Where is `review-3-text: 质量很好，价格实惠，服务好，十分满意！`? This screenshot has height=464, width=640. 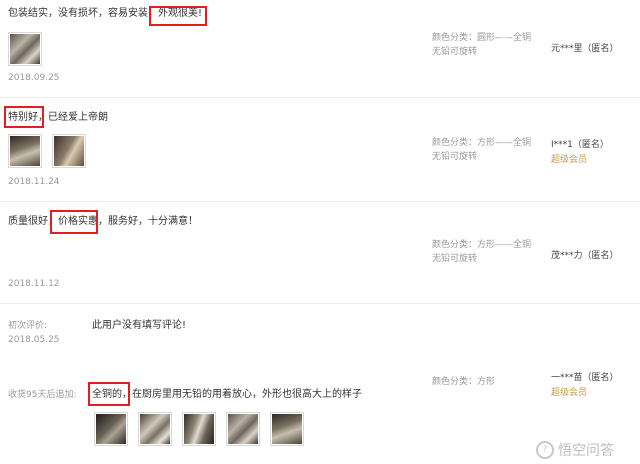
review-3-text: 质量很好，价格实惠，服务好，十分满意！ is located at coordinates (103, 221).